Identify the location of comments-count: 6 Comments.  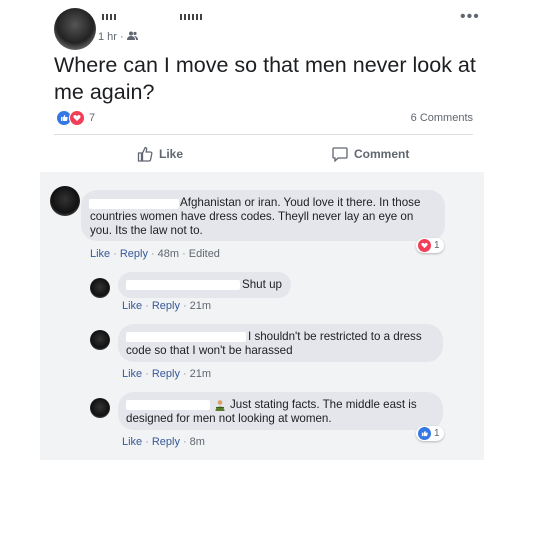
(442, 118).